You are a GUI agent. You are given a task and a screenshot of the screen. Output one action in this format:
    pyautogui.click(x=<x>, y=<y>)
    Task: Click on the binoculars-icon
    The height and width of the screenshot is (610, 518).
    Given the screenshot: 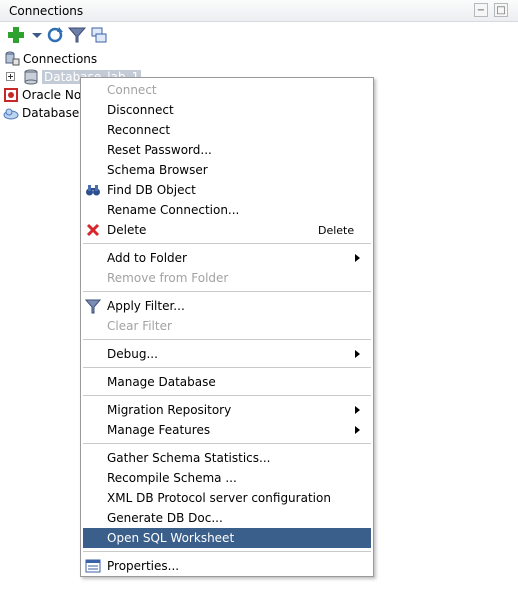 What is the action you would take?
    pyautogui.click(x=93, y=190)
    